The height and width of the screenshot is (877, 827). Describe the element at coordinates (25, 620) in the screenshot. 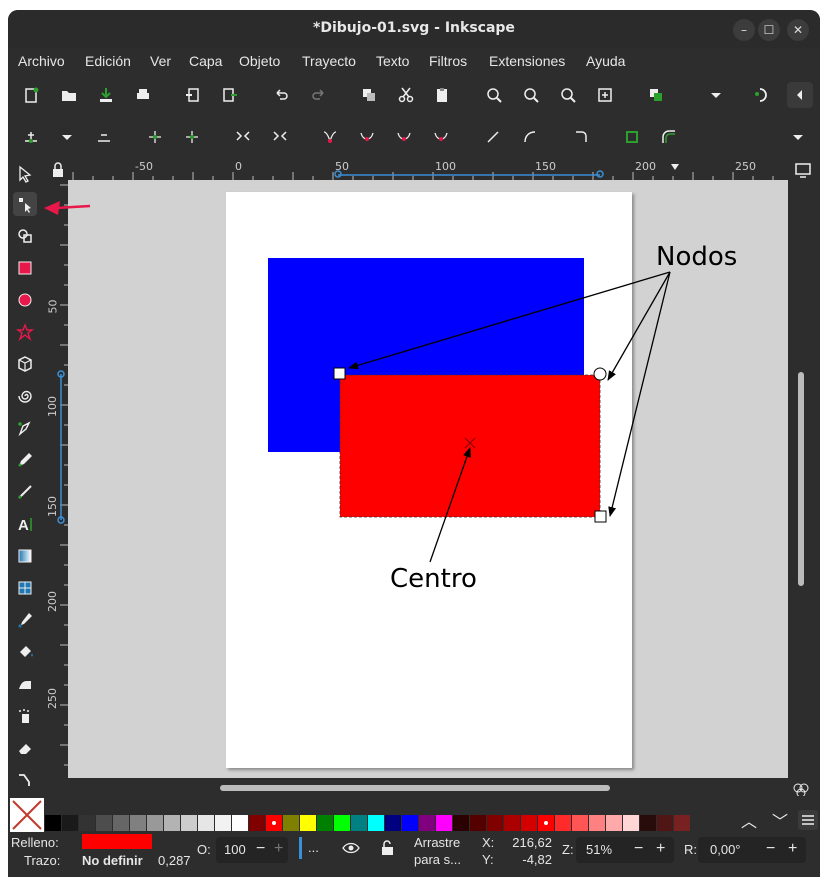

I see `dropper-tool-icon` at that location.